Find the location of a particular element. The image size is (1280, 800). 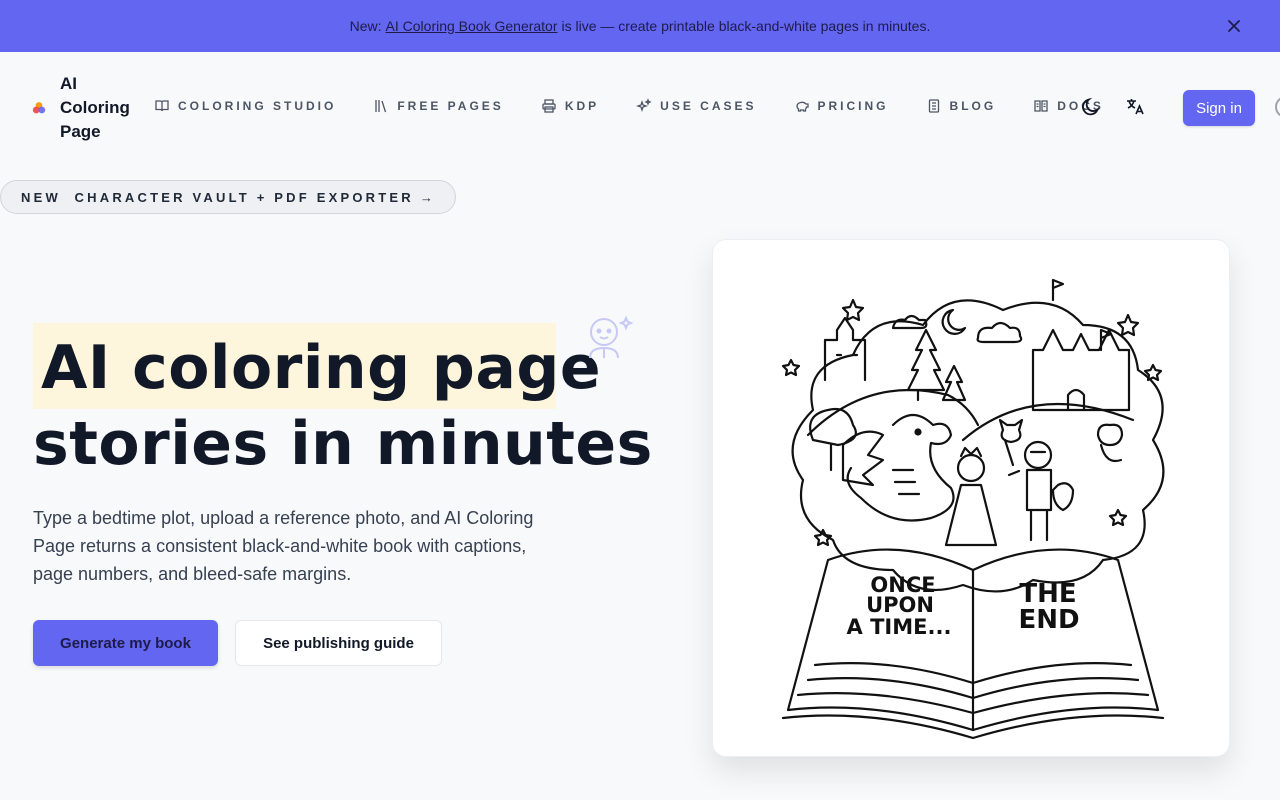

nav-item-free-pages: FREE PAGES is located at coordinates (438, 106).